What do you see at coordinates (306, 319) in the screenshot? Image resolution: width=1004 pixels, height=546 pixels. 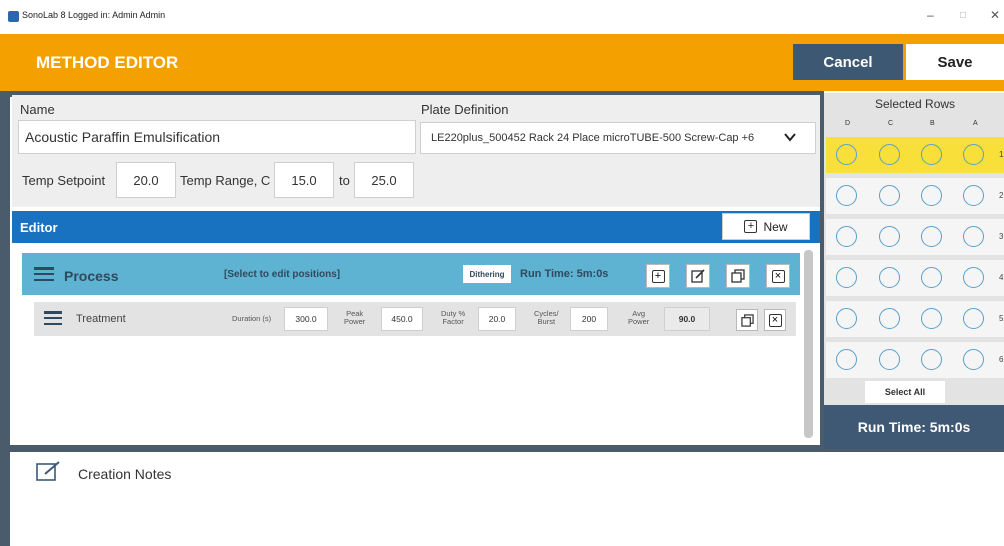 I see `duration-input: 300.0` at bounding box center [306, 319].